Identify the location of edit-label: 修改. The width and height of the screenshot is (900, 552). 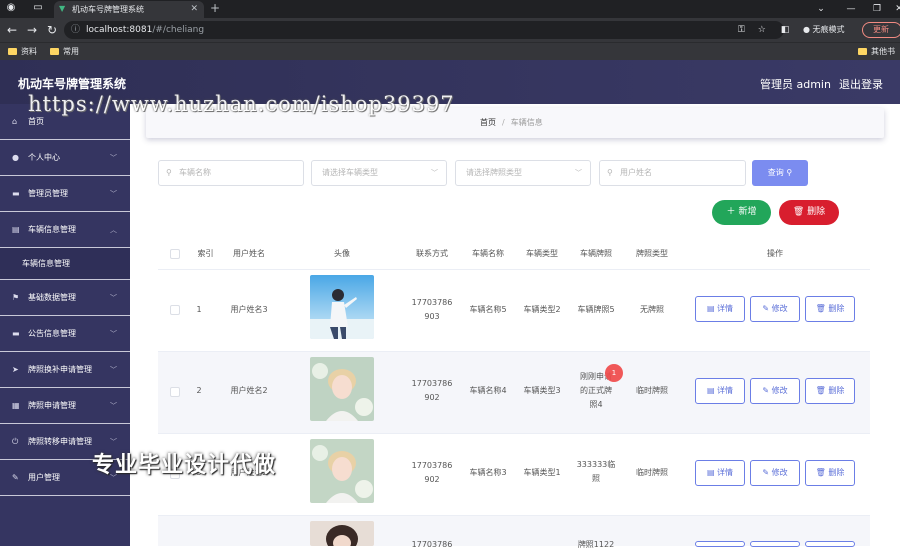
(779, 308).